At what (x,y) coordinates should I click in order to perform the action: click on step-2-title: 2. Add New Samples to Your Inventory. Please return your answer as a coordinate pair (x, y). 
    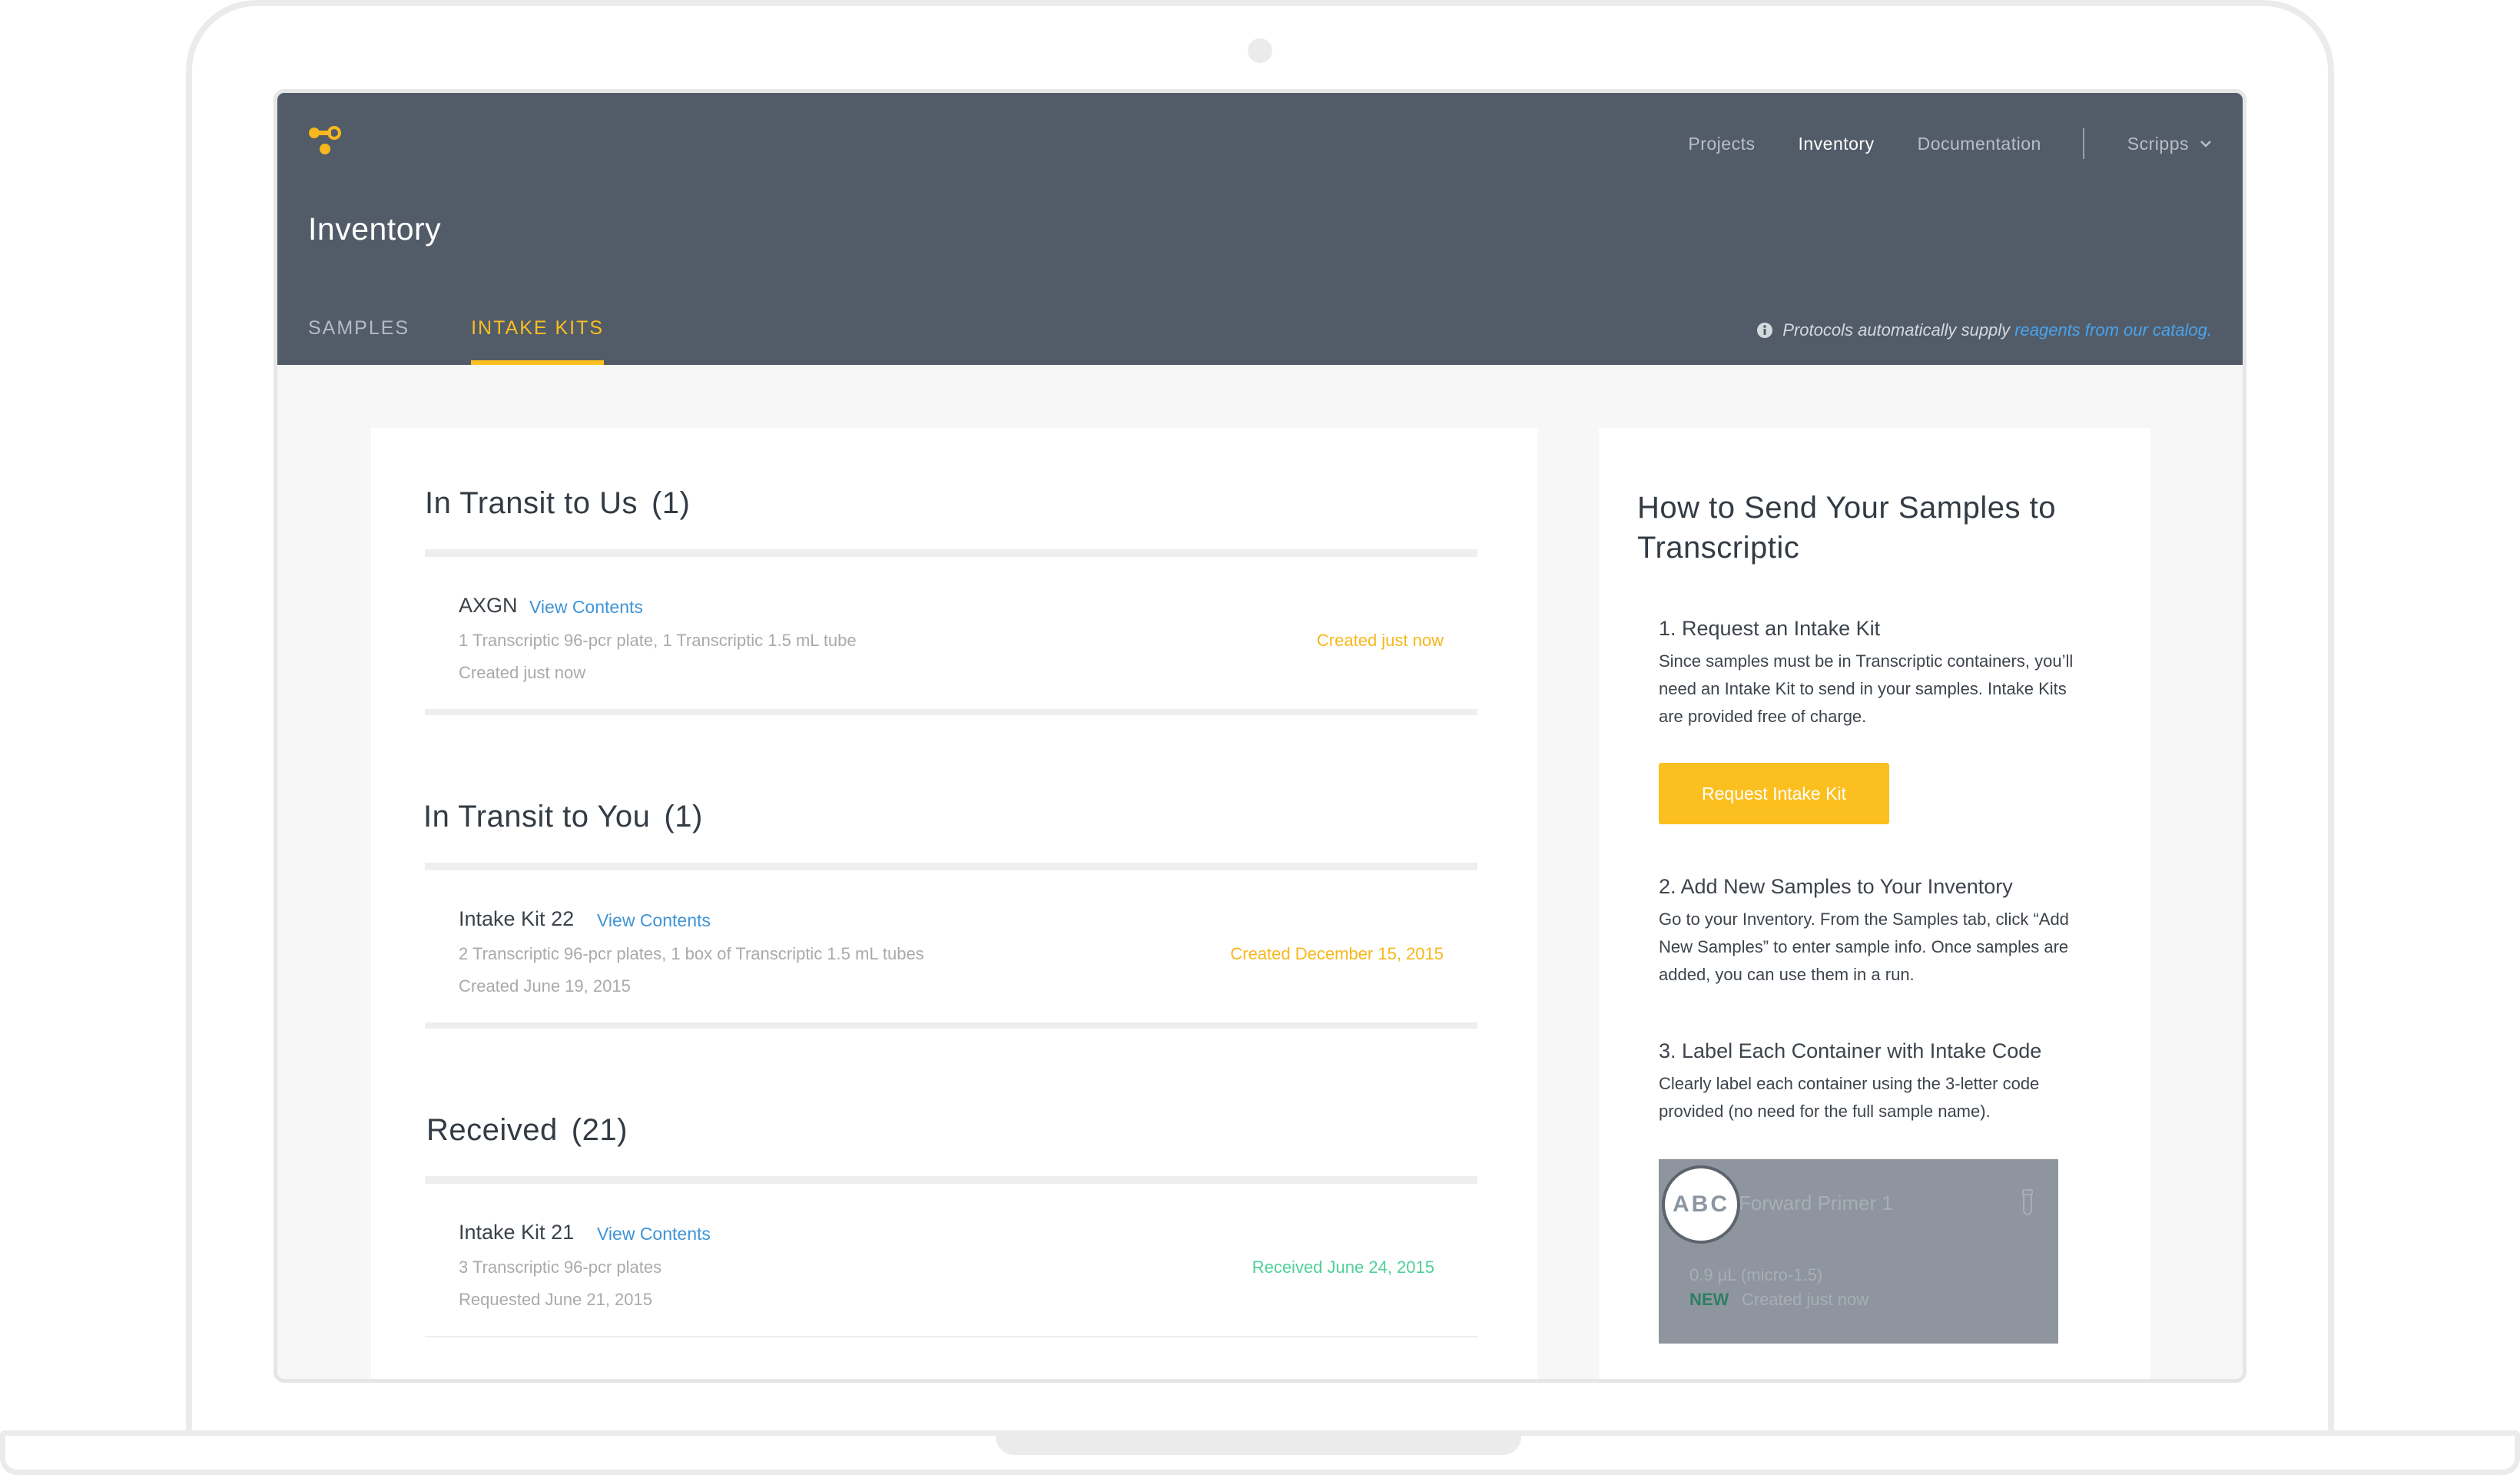
    Looking at the image, I should click on (1836, 886).